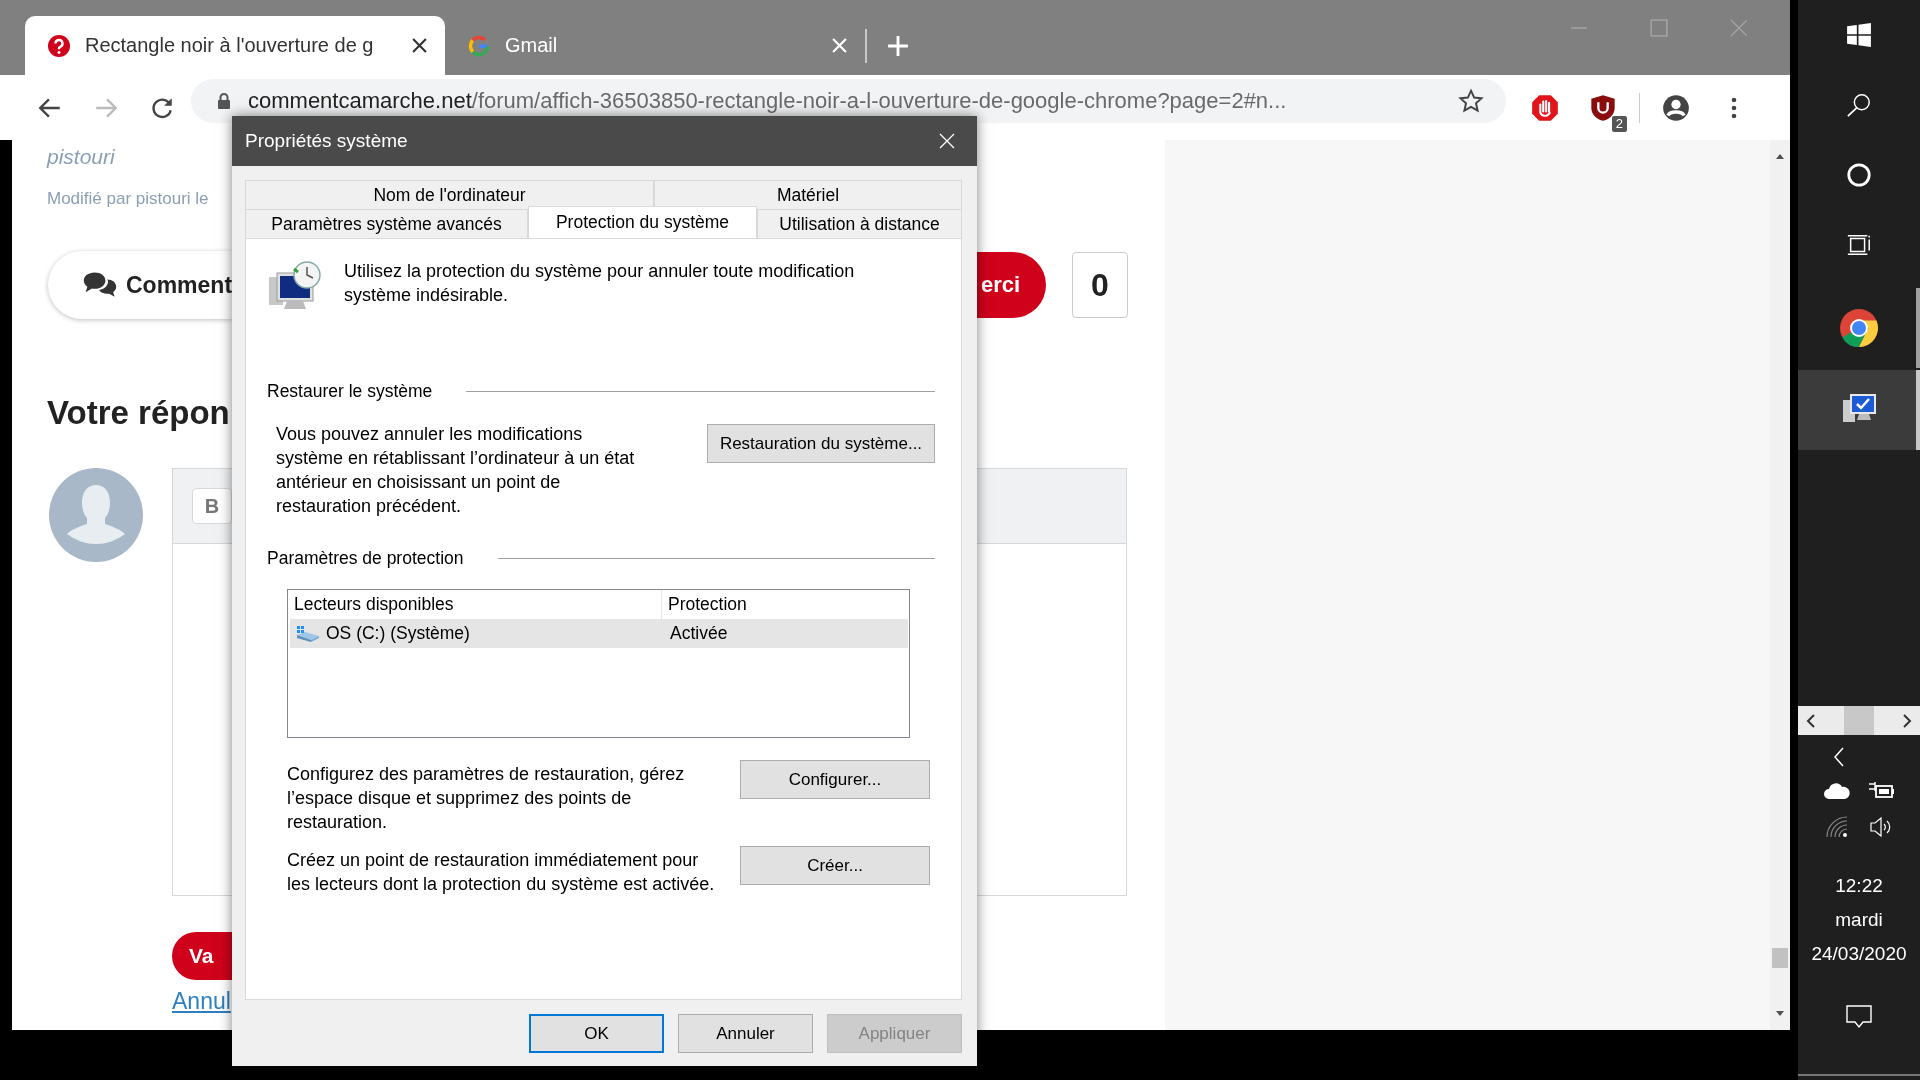 Image resolution: width=1920 pixels, height=1080 pixels. Describe the element at coordinates (1859, 35) in the screenshot. I see `windows-logo-icon` at that location.